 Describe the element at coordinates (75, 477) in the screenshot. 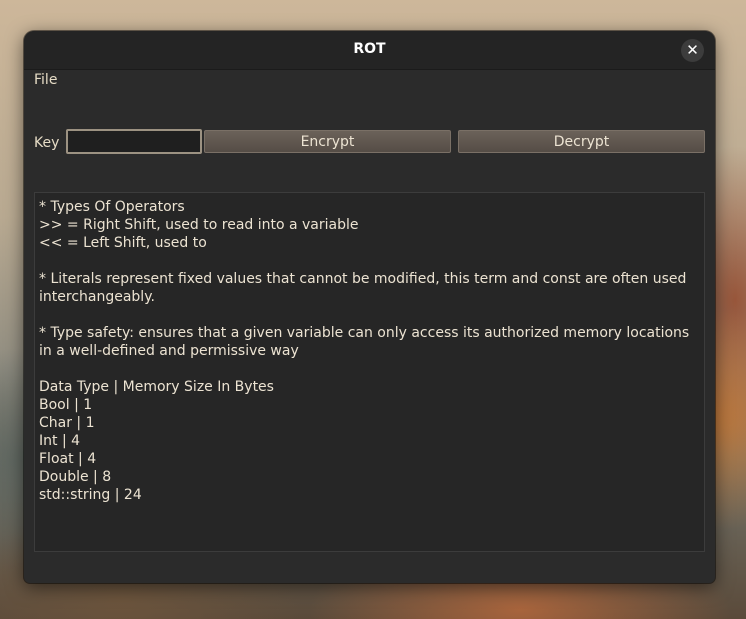

I see `text-line: Double | 8` at that location.